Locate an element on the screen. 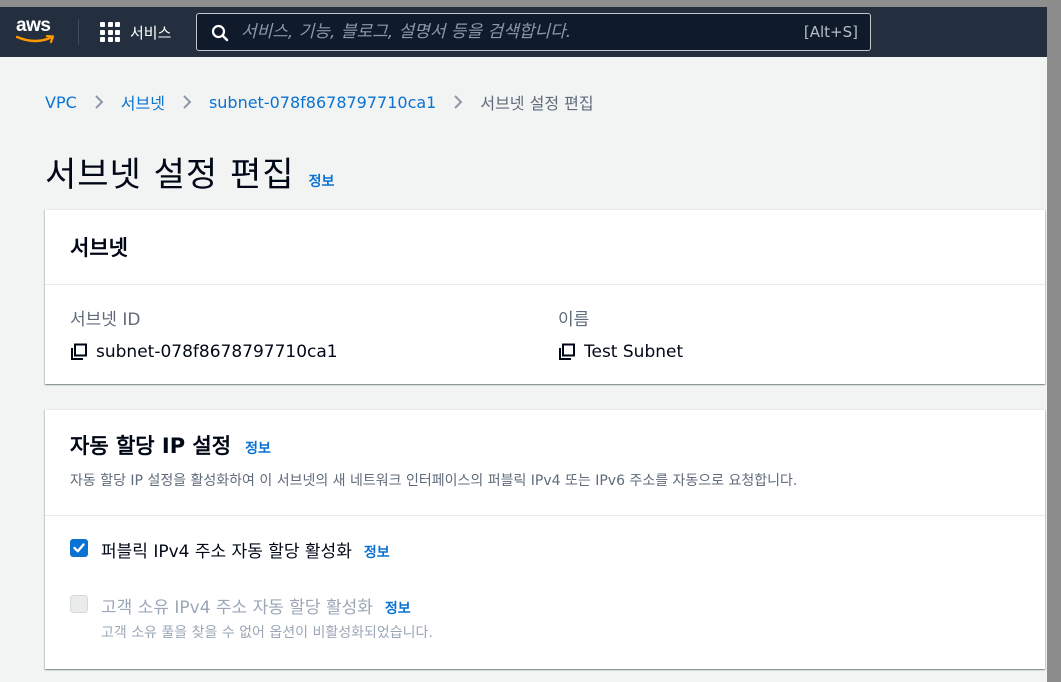 Image resolution: width=1061 pixels, height=682 pixels. public-ipv4-text: 퍼블릭 IPv4 주소 자동 할당 활성화 정보 is located at coordinates (245, 549).